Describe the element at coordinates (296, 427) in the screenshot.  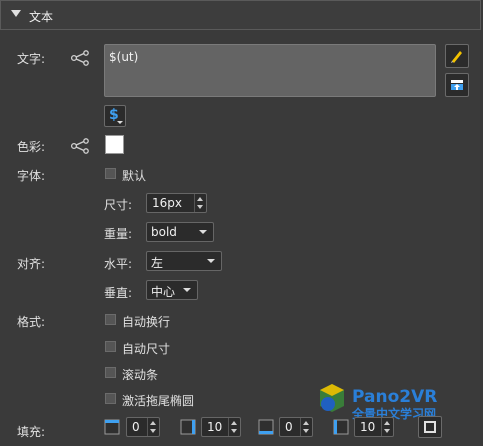
I see `padding-bottom-stepper: 0` at that location.